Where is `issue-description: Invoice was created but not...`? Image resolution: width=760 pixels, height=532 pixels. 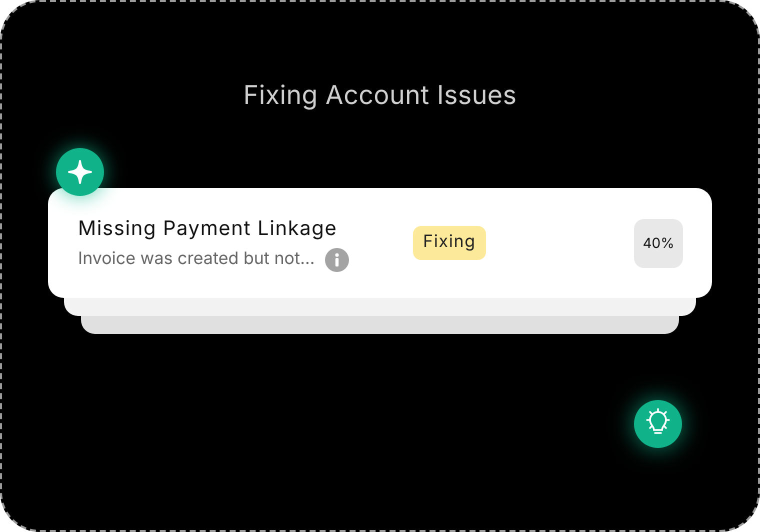 issue-description: Invoice was created but not... is located at coordinates (196, 260).